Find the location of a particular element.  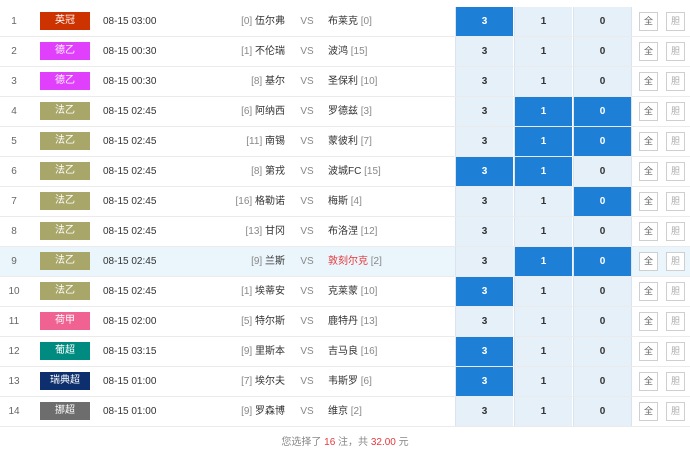

bet-count: 16 is located at coordinates (330, 442).